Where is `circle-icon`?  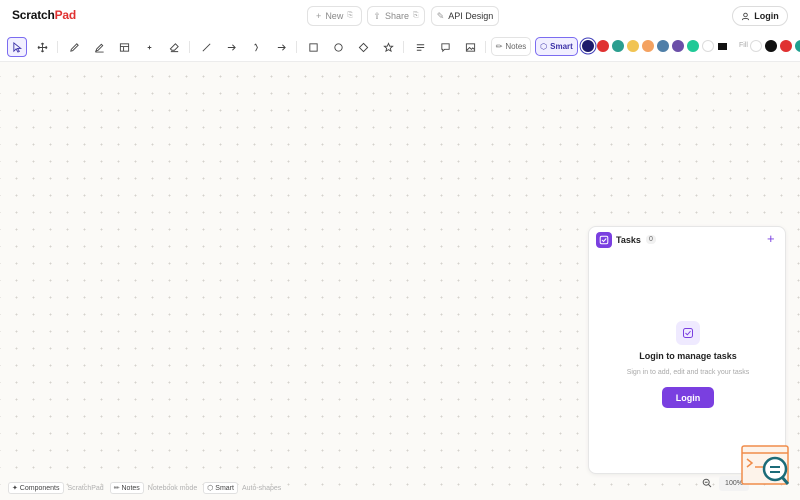 circle-icon is located at coordinates (338, 47).